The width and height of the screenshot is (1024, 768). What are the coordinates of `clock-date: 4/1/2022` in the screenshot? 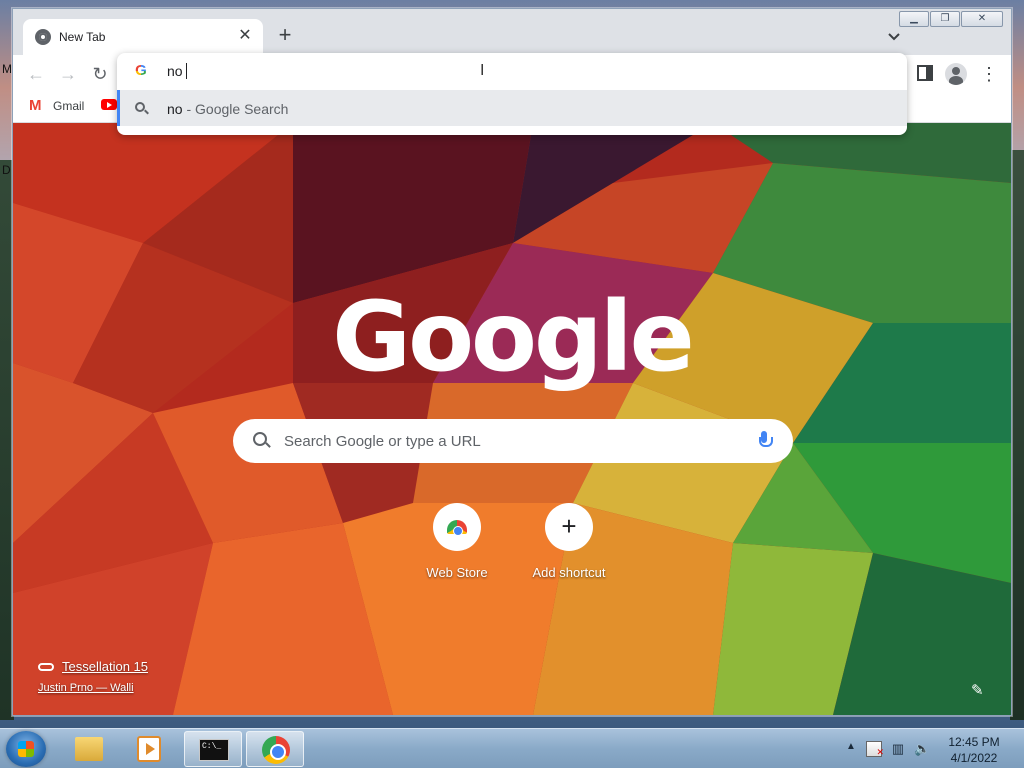 It's located at (974, 758).